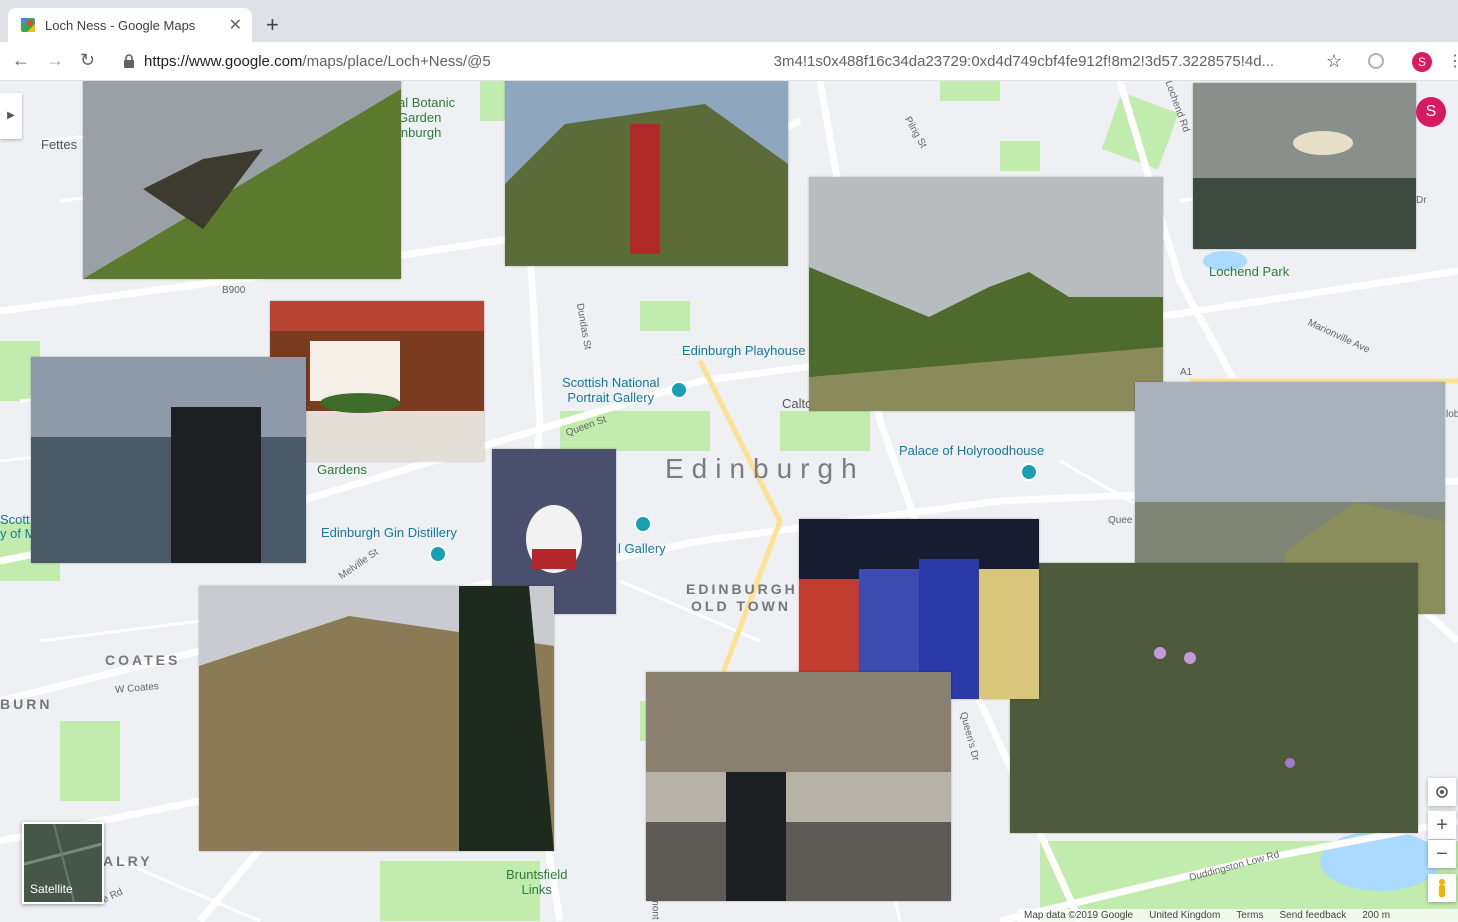 Image resolution: width=1458 pixels, height=922 pixels. Describe the element at coordinates (646, 173) in the screenshot. I see `photo-arthurs-seat-person` at that location.